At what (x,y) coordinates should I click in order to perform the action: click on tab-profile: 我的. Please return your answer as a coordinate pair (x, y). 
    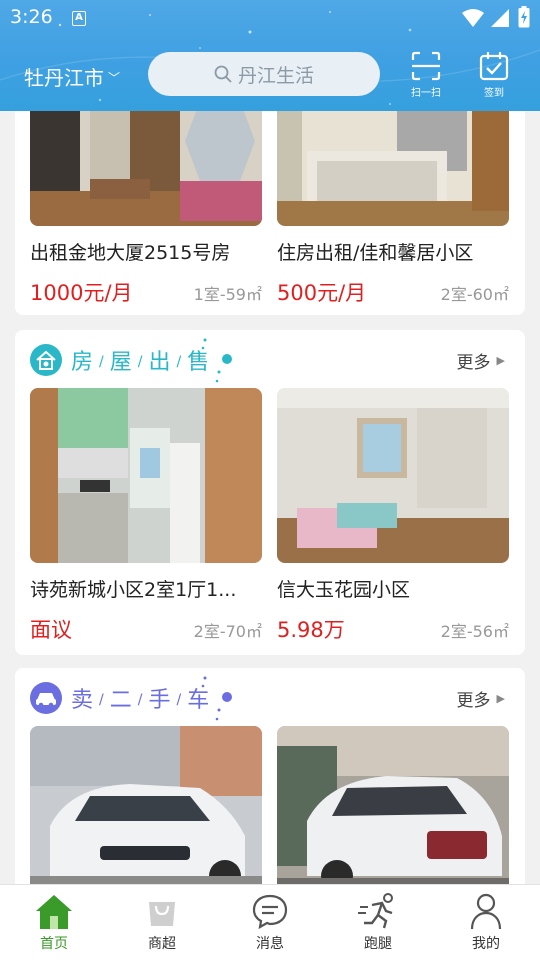
    Looking at the image, I should click on (486, 922).